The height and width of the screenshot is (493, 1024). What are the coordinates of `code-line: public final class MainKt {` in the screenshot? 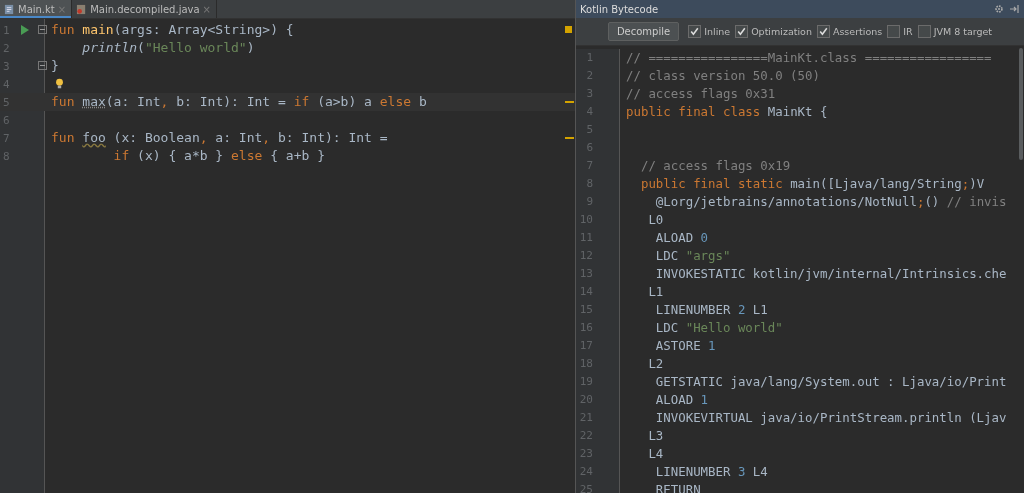 It's located at (727, 112).